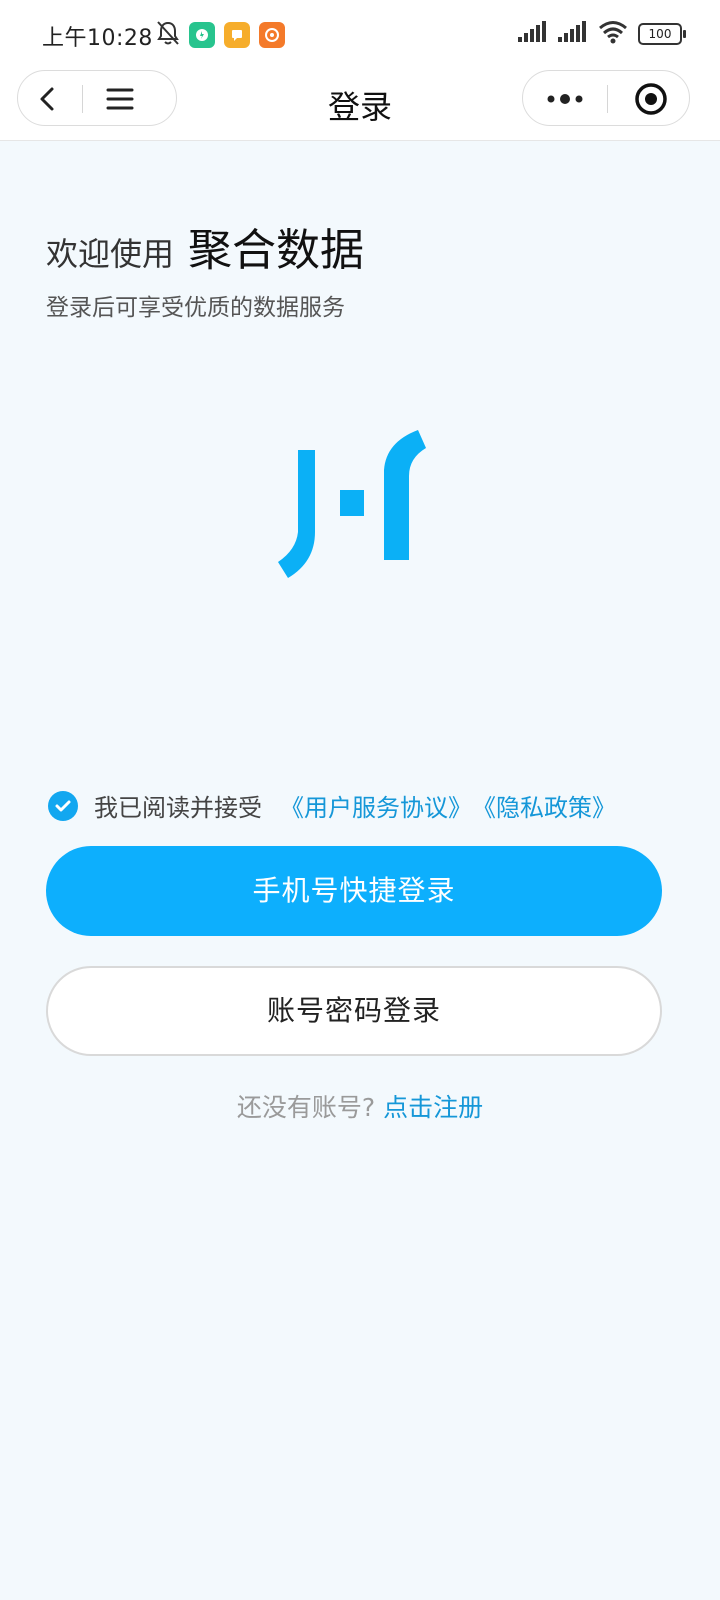 Image resolution: width=720 pixels, height=1600 pixels. I want to click on agreement-row: 我已阅读并接受 《用户服务协议》 《隐私政策》, so click(332, 805).